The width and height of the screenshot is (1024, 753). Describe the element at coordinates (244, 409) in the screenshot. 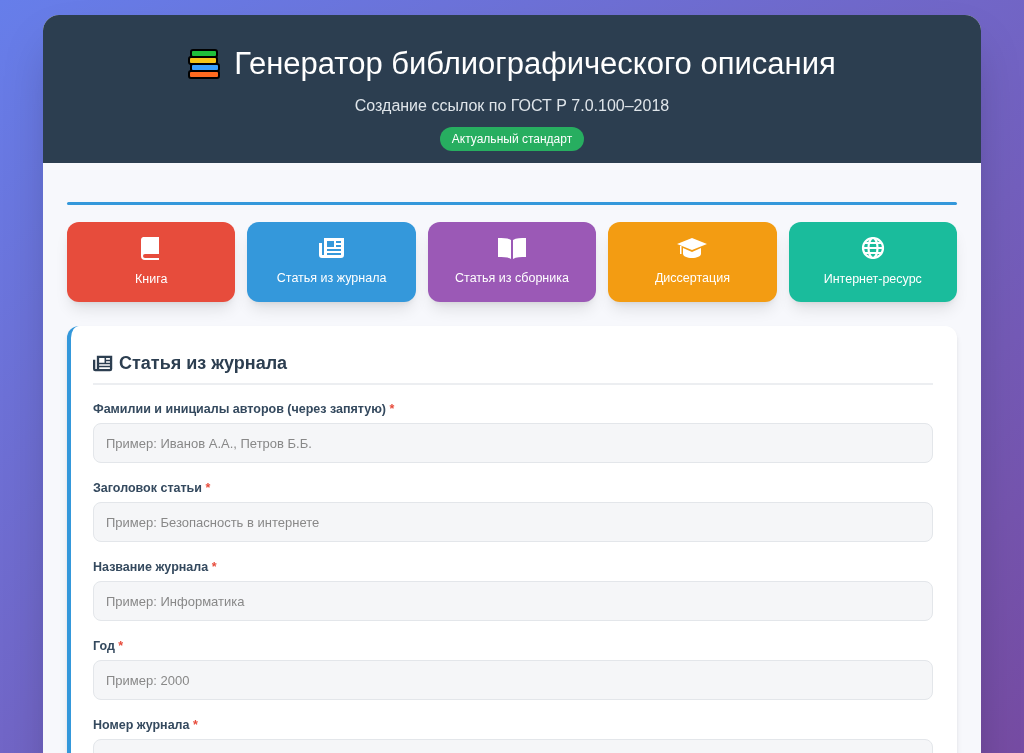

I see `field-label: Фамилии и инициалы авторов (через запятую) *` at that location.